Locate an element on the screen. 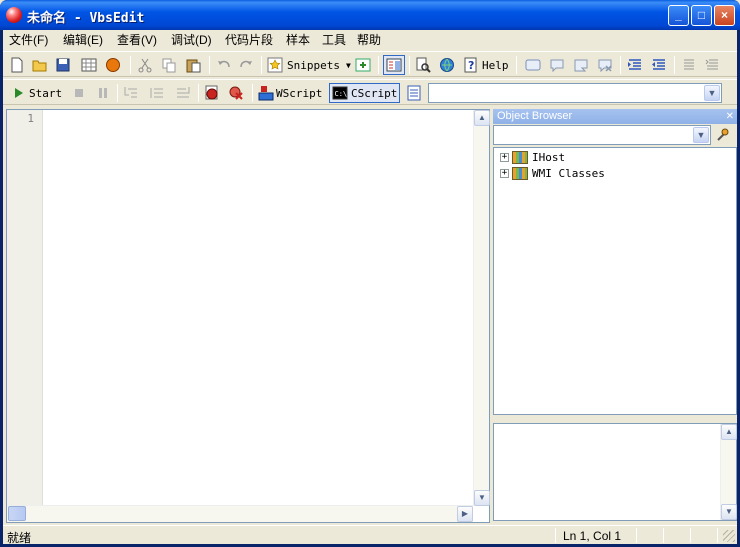 The height and width of the screenshot is (547, 740). run-record-button is located at coordinates (113, 65).